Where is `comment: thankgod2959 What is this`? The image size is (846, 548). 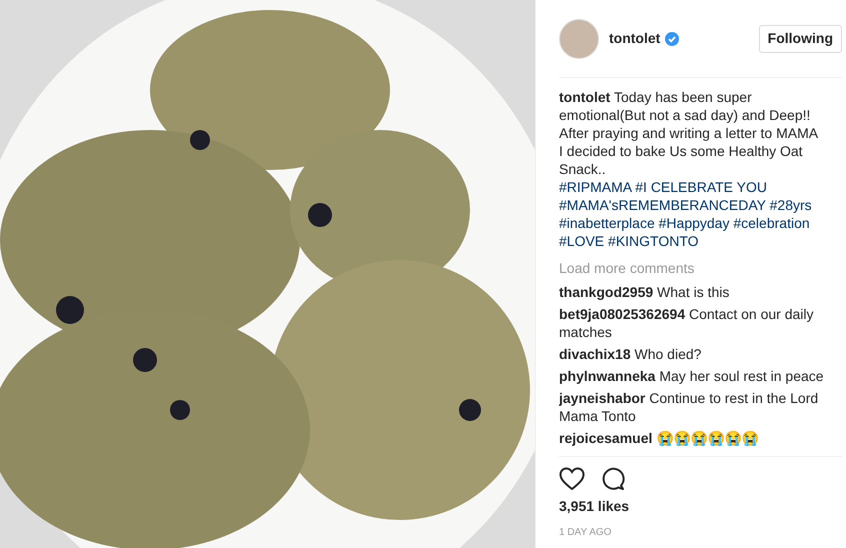 comment: thankgod2959 What is this is located at coordinates (644, 292).